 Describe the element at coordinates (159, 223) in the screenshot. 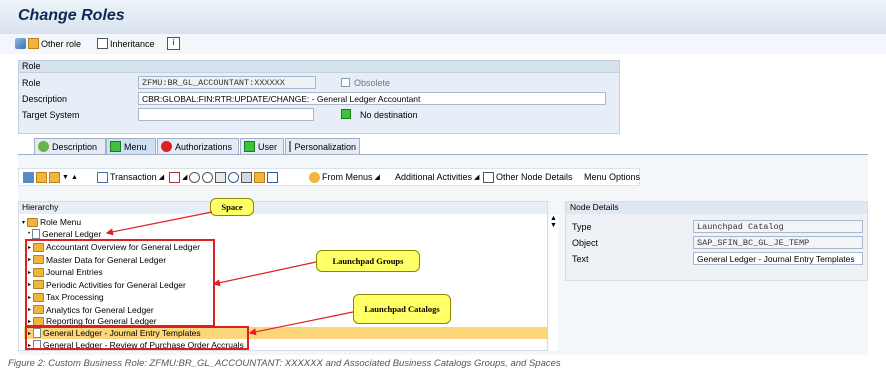

I see `space-arrow` at that location.